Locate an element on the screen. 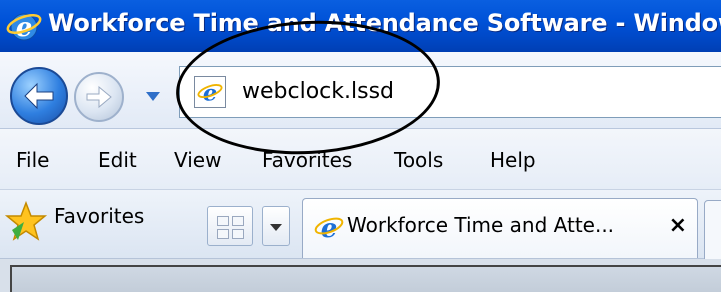 This screenshot has height=292, width=721. page-icon: e is located at coordinates (210, 92).